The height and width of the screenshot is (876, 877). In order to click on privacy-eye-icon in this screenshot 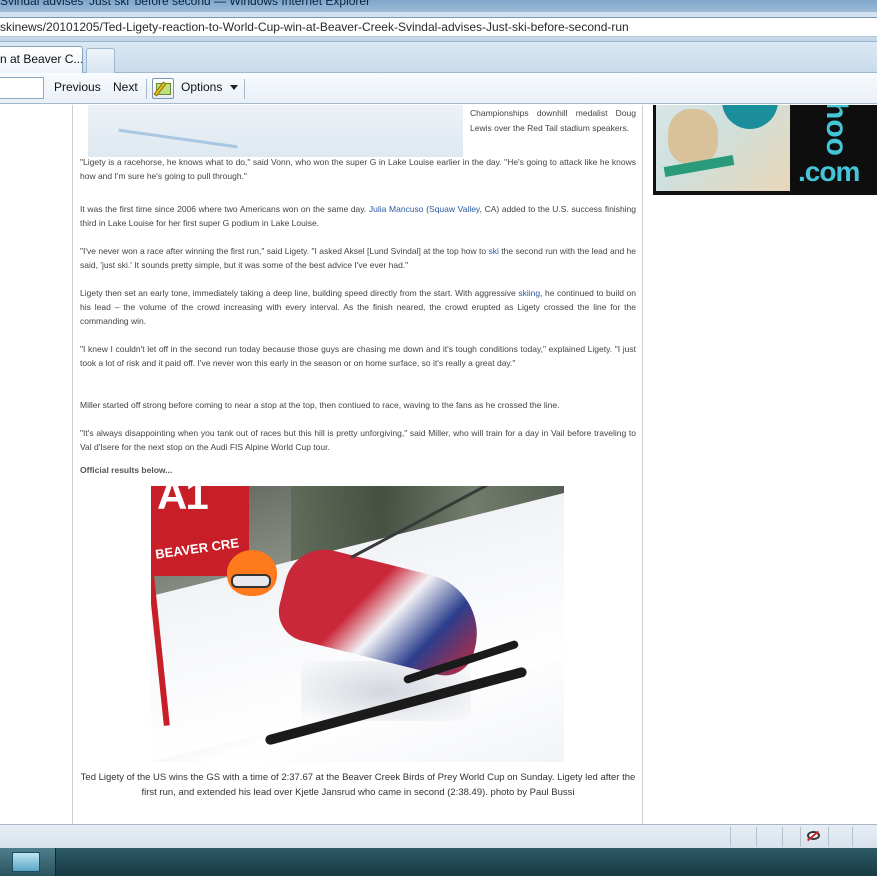, I will do `click(814, 837)`.